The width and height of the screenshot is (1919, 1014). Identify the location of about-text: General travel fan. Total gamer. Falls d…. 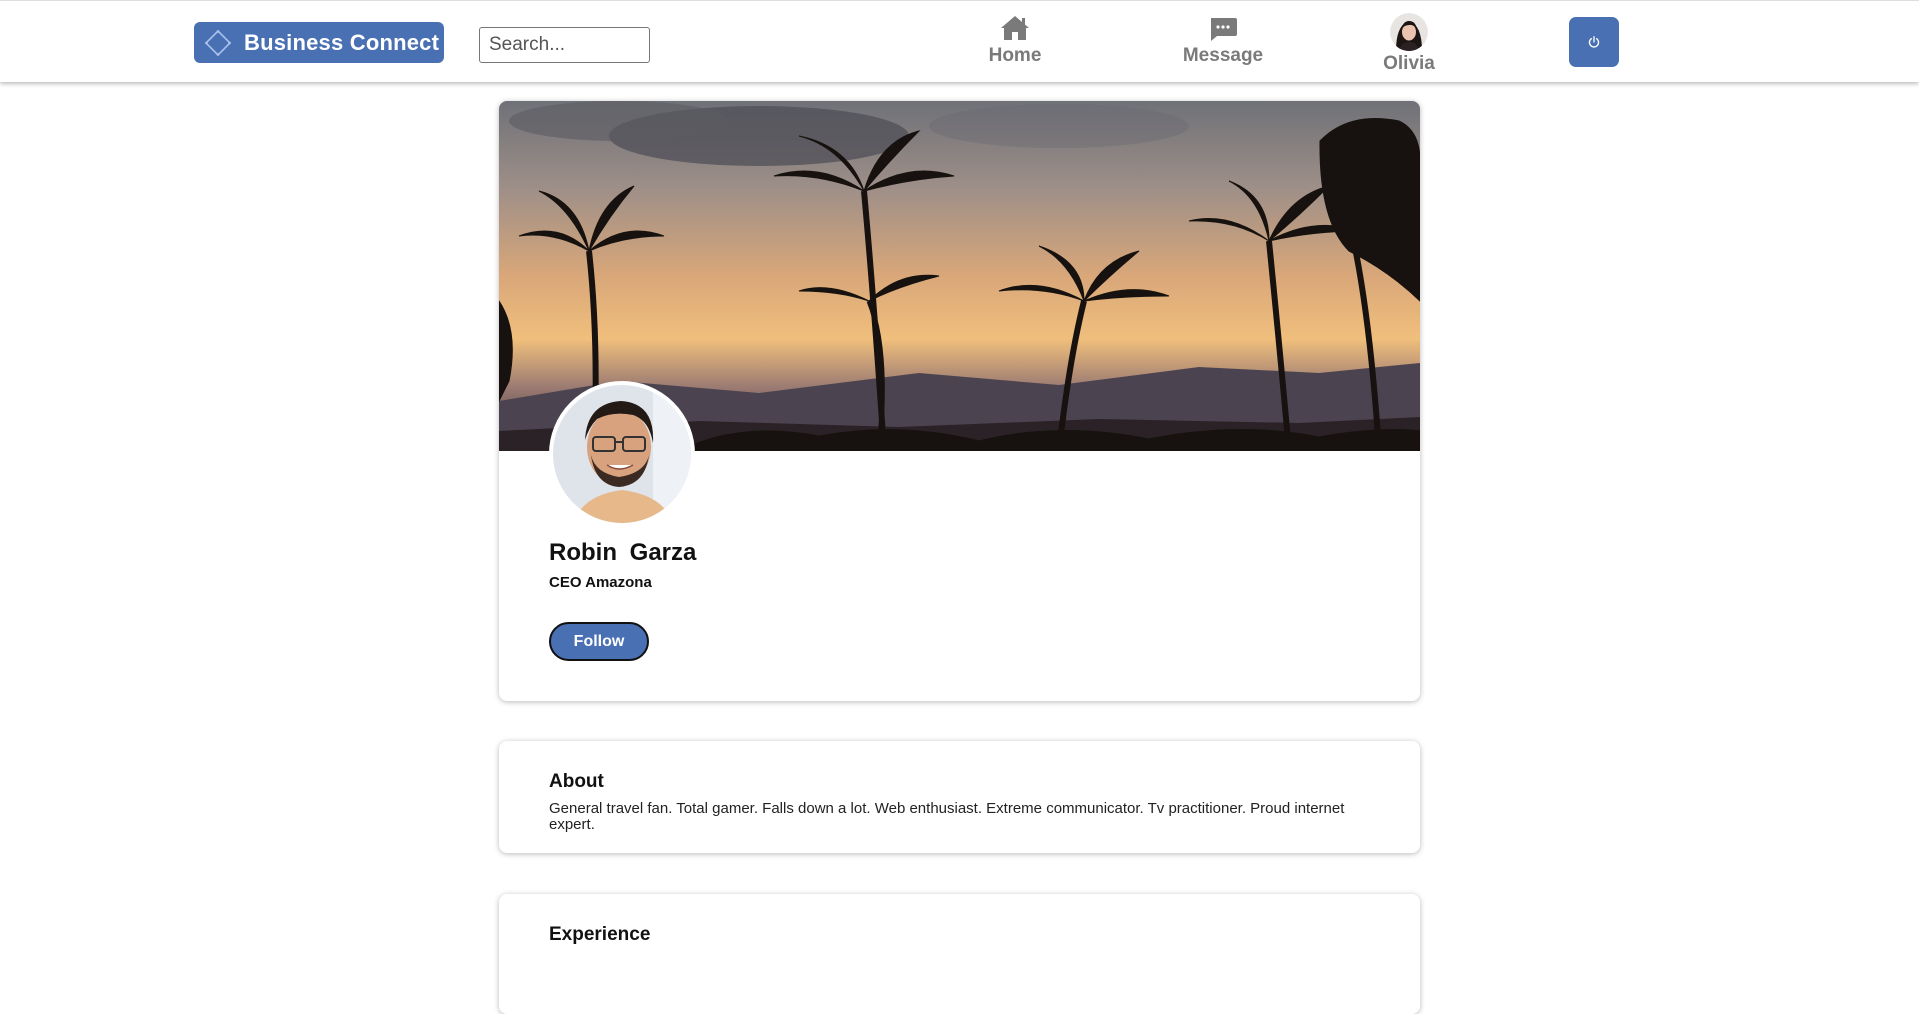
(947, 816).